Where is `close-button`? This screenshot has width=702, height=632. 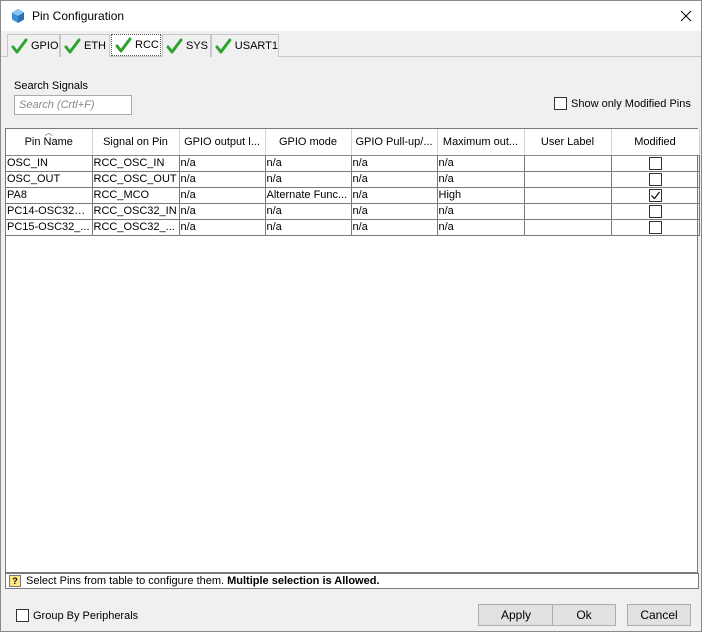 close-button is located at coordinates (686, 16).